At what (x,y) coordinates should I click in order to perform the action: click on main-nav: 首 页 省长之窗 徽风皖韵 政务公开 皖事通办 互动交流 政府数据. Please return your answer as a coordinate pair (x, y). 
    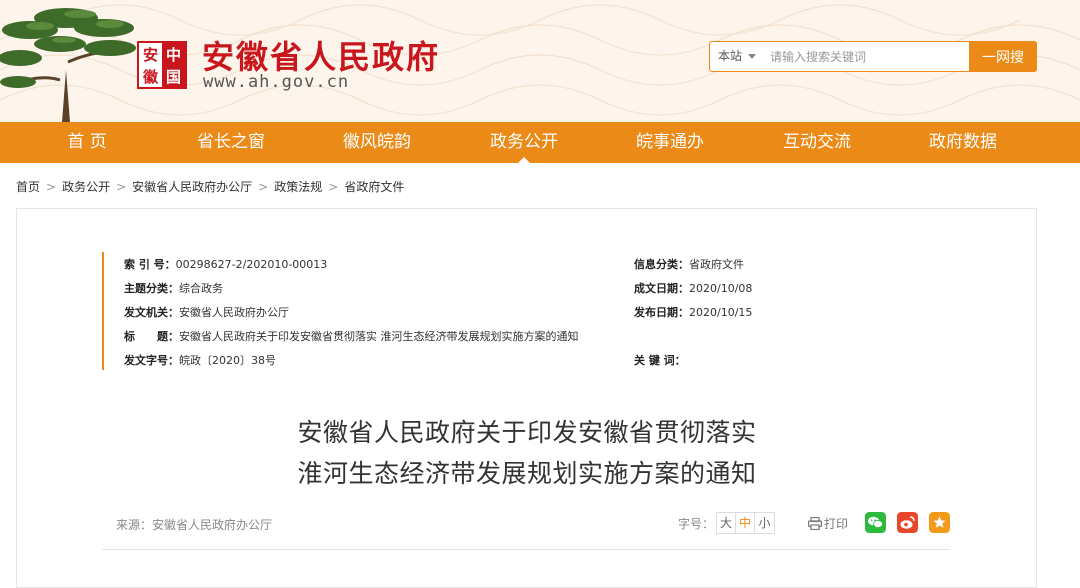
    Looking at the image, I should click on (540, 142).